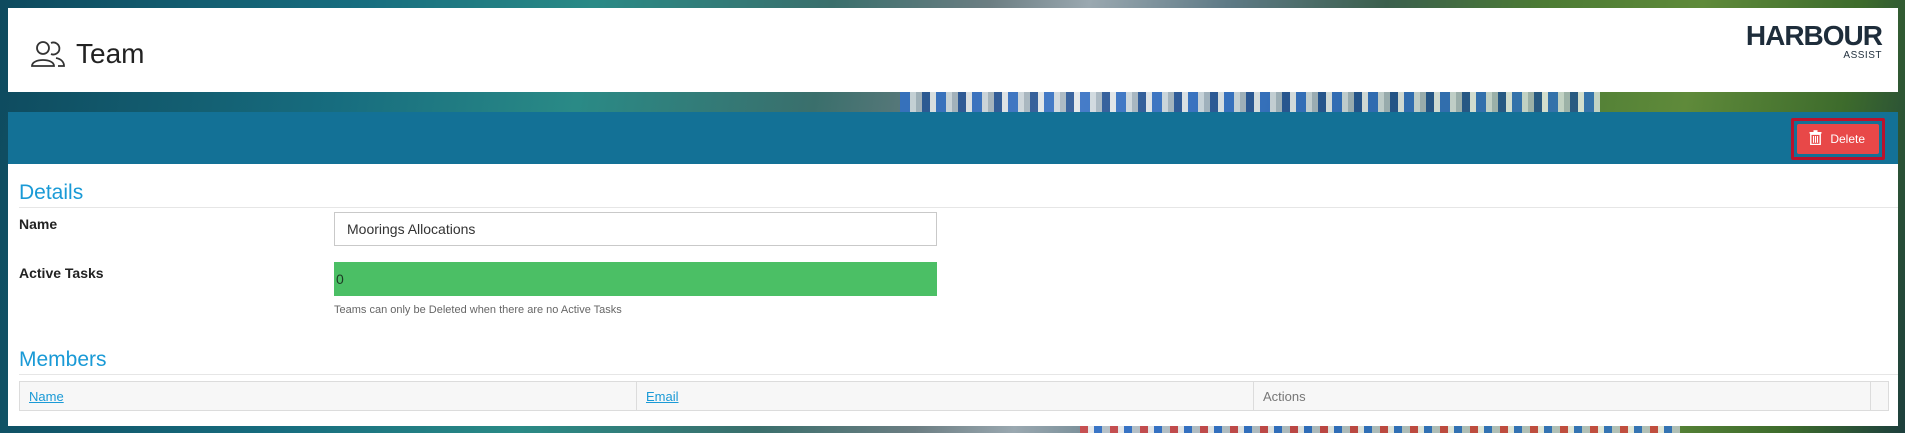 The width and height of the screenshot is (1905, 433). What do you see at coordinates (63, 359) in the screenshot?
I see `members-section-title: Members` at bounding box center [63, 359].